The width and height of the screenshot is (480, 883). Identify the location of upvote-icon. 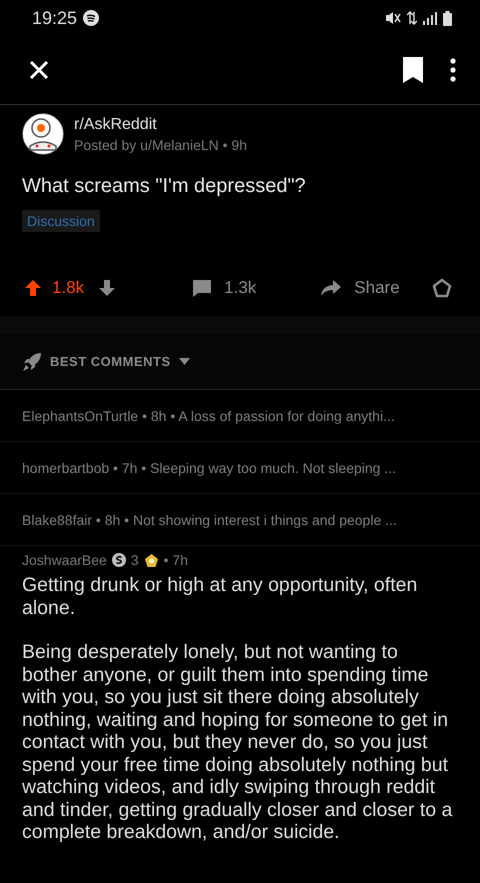
(33, 288).